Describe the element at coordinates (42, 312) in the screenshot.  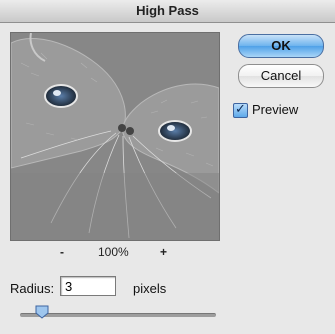
I see `slider-thumb-icon` at that location.